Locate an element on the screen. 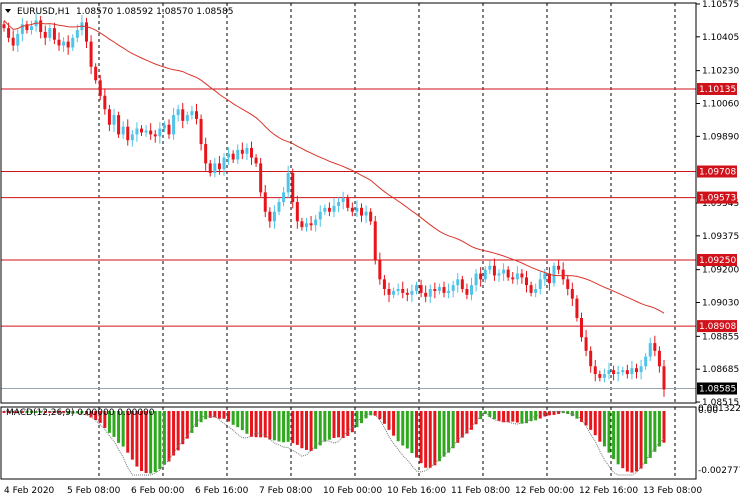  x-tick-label: 12 Feb 16:00 is located at coordinates (608, 491).